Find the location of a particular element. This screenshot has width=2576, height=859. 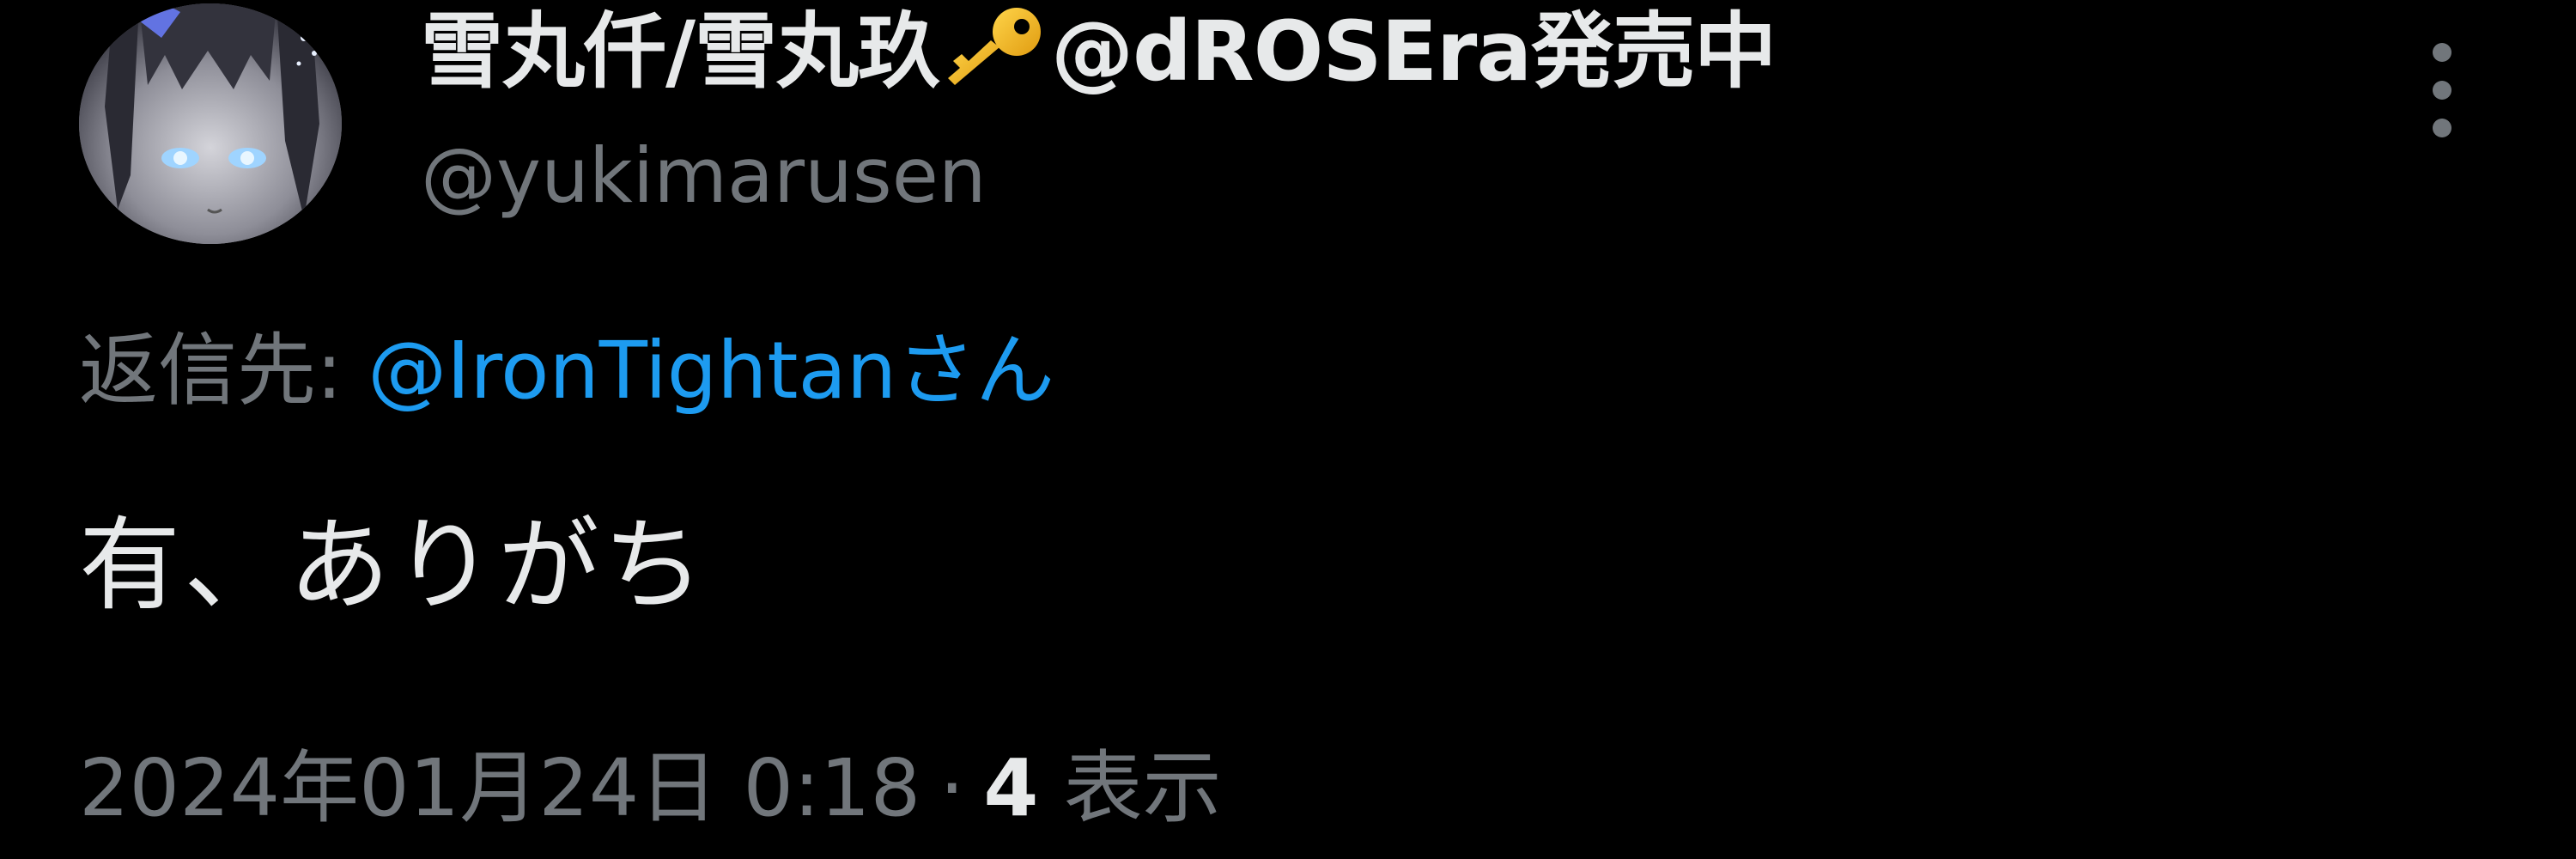

views-count: 4 is located at coordinates (1011, 788).